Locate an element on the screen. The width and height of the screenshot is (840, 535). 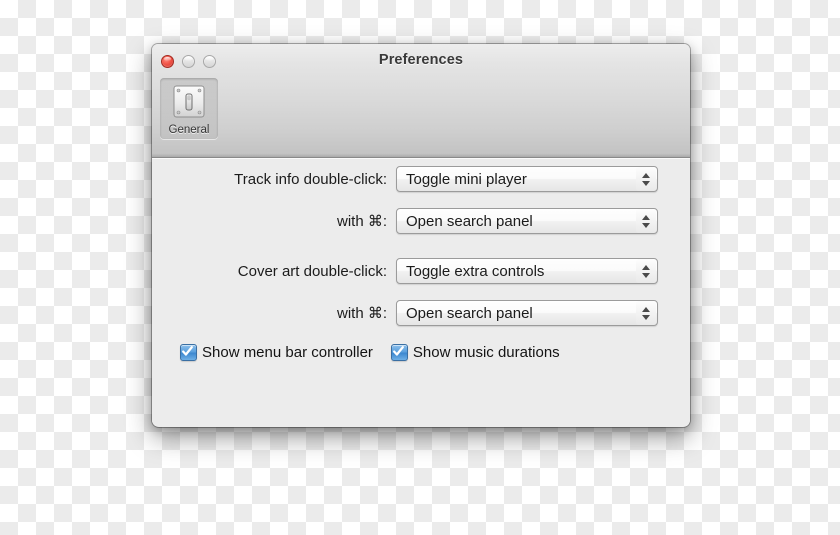
form-row-track-info-cmd: with ⌘: Open search panel is located at coordinates (421, 221).